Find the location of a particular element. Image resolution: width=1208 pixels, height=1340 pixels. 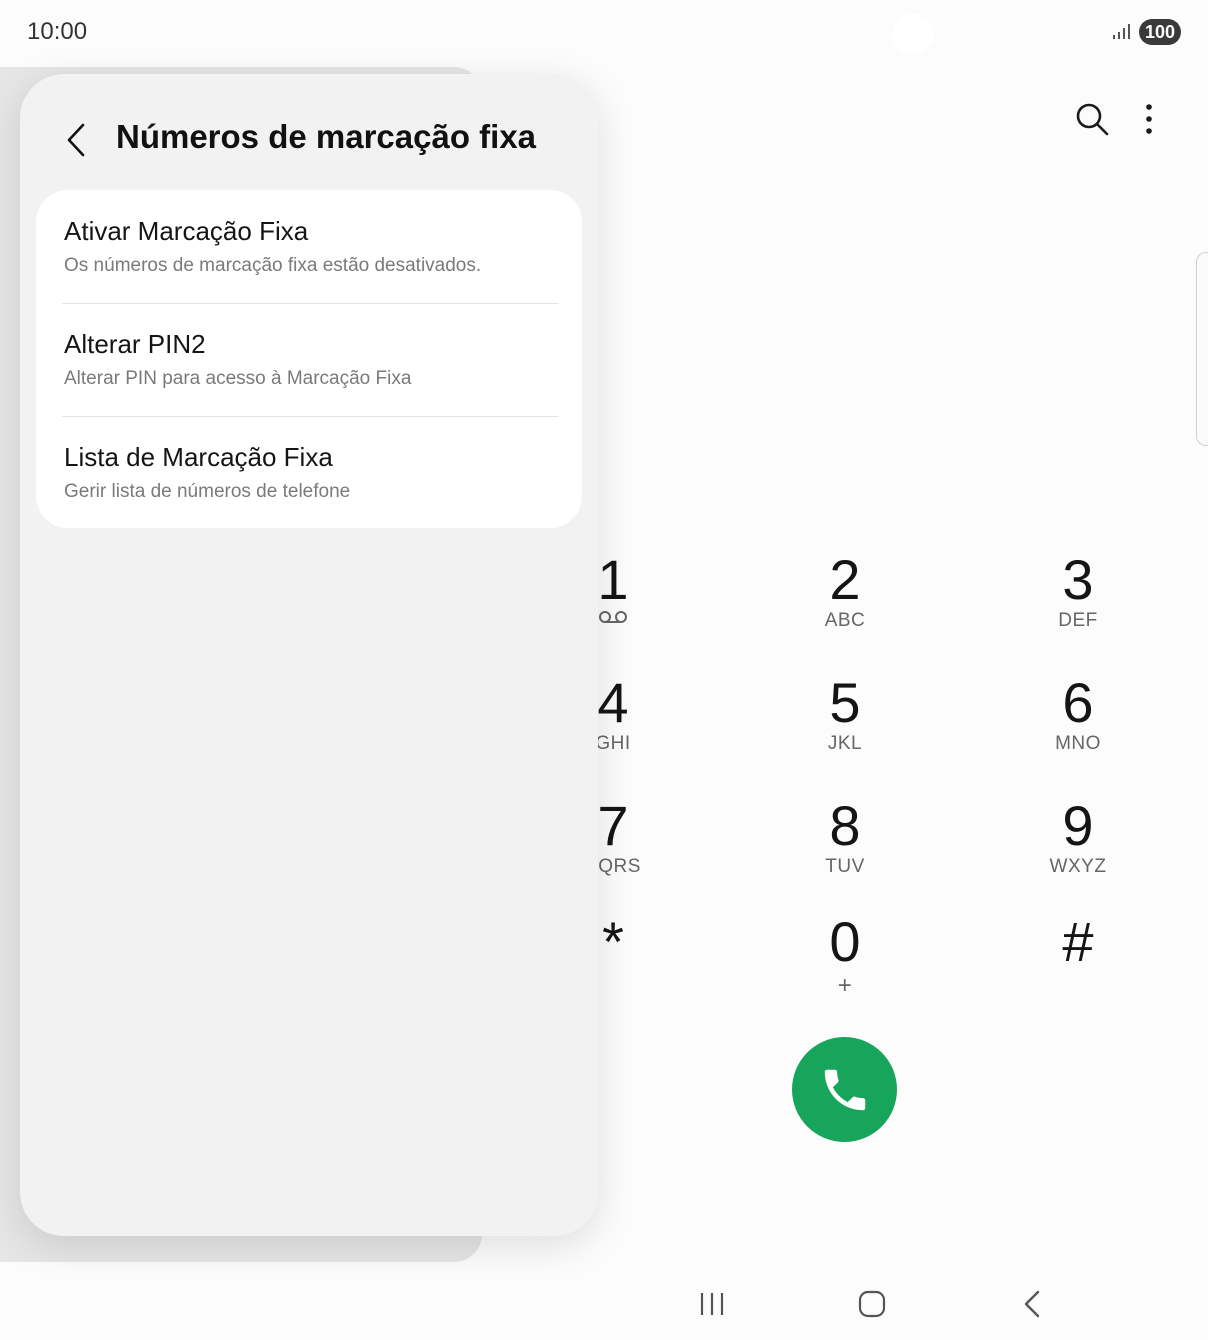

dial-key-digit: 9 is located at coordinates (1078, 825).